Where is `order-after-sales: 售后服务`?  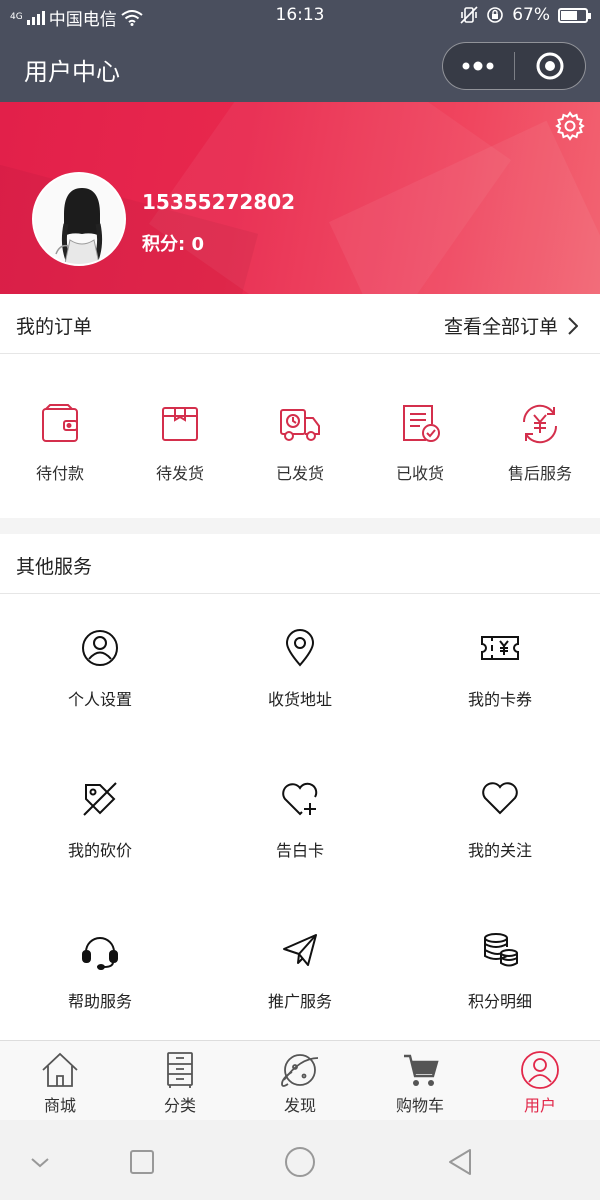
order-after-sales: 售后服务 is located at coordinates (540, 436).